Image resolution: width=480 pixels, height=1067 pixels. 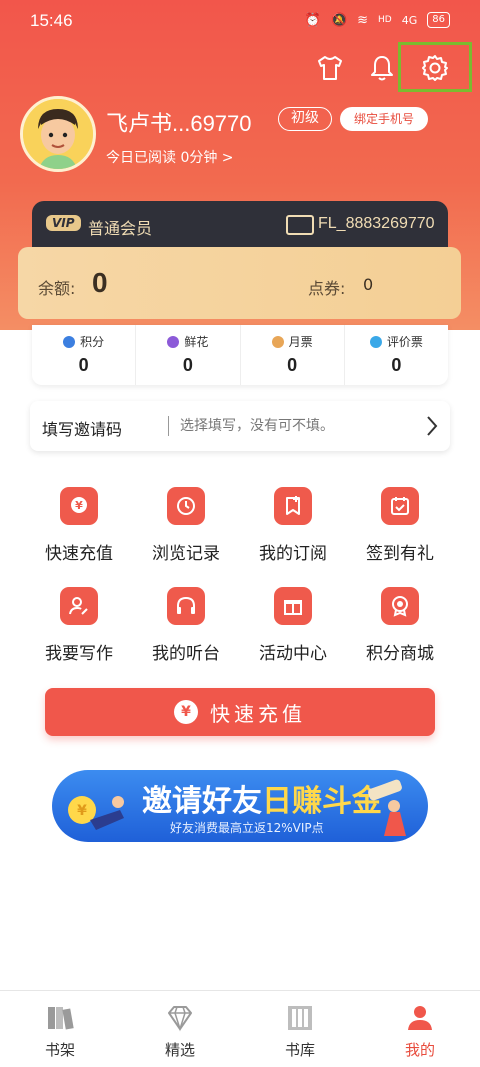 What do you see at coordinates (299, 1050) in the screenshot?
I see `nav-label: 书库` at bounding box center [299, 1050].